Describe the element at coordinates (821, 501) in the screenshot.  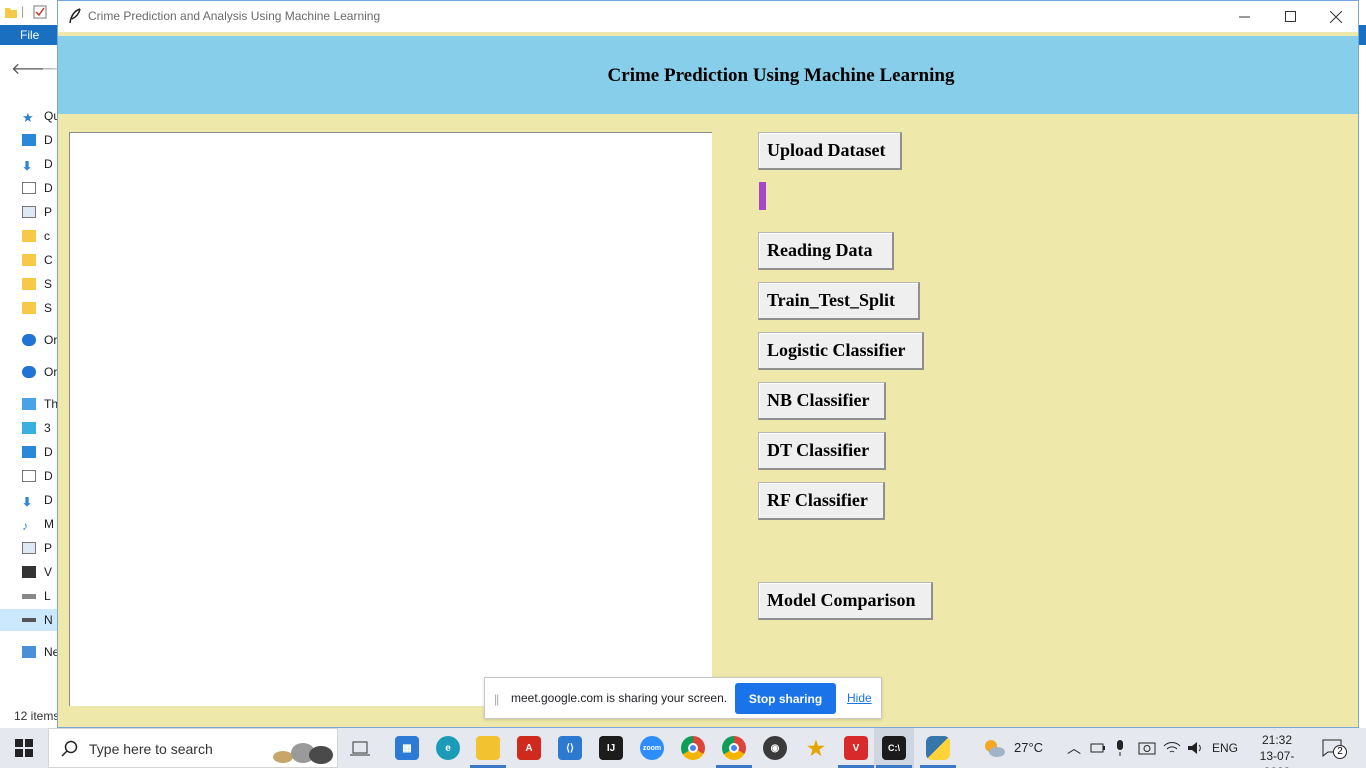
I see `rf-classifier-button: RF Classifier` at that location.